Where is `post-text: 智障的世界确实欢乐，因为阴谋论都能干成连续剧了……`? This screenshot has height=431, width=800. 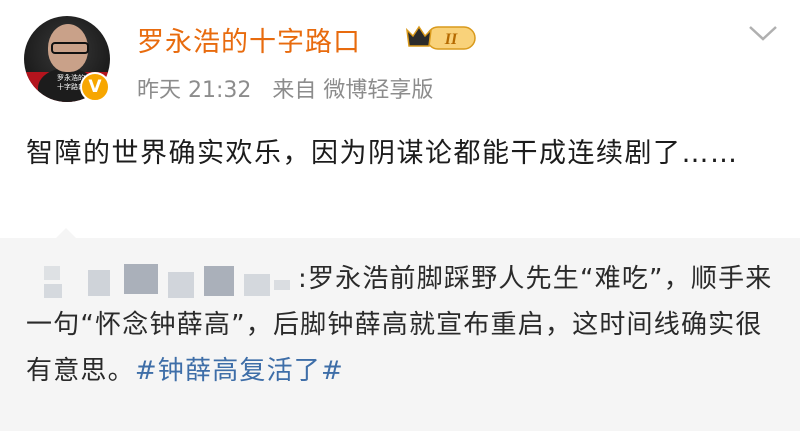 post-text: 智障的世界确实欢乐，因为阴谋论都能干成连续剧了…… is located at coordinates (382, 153).